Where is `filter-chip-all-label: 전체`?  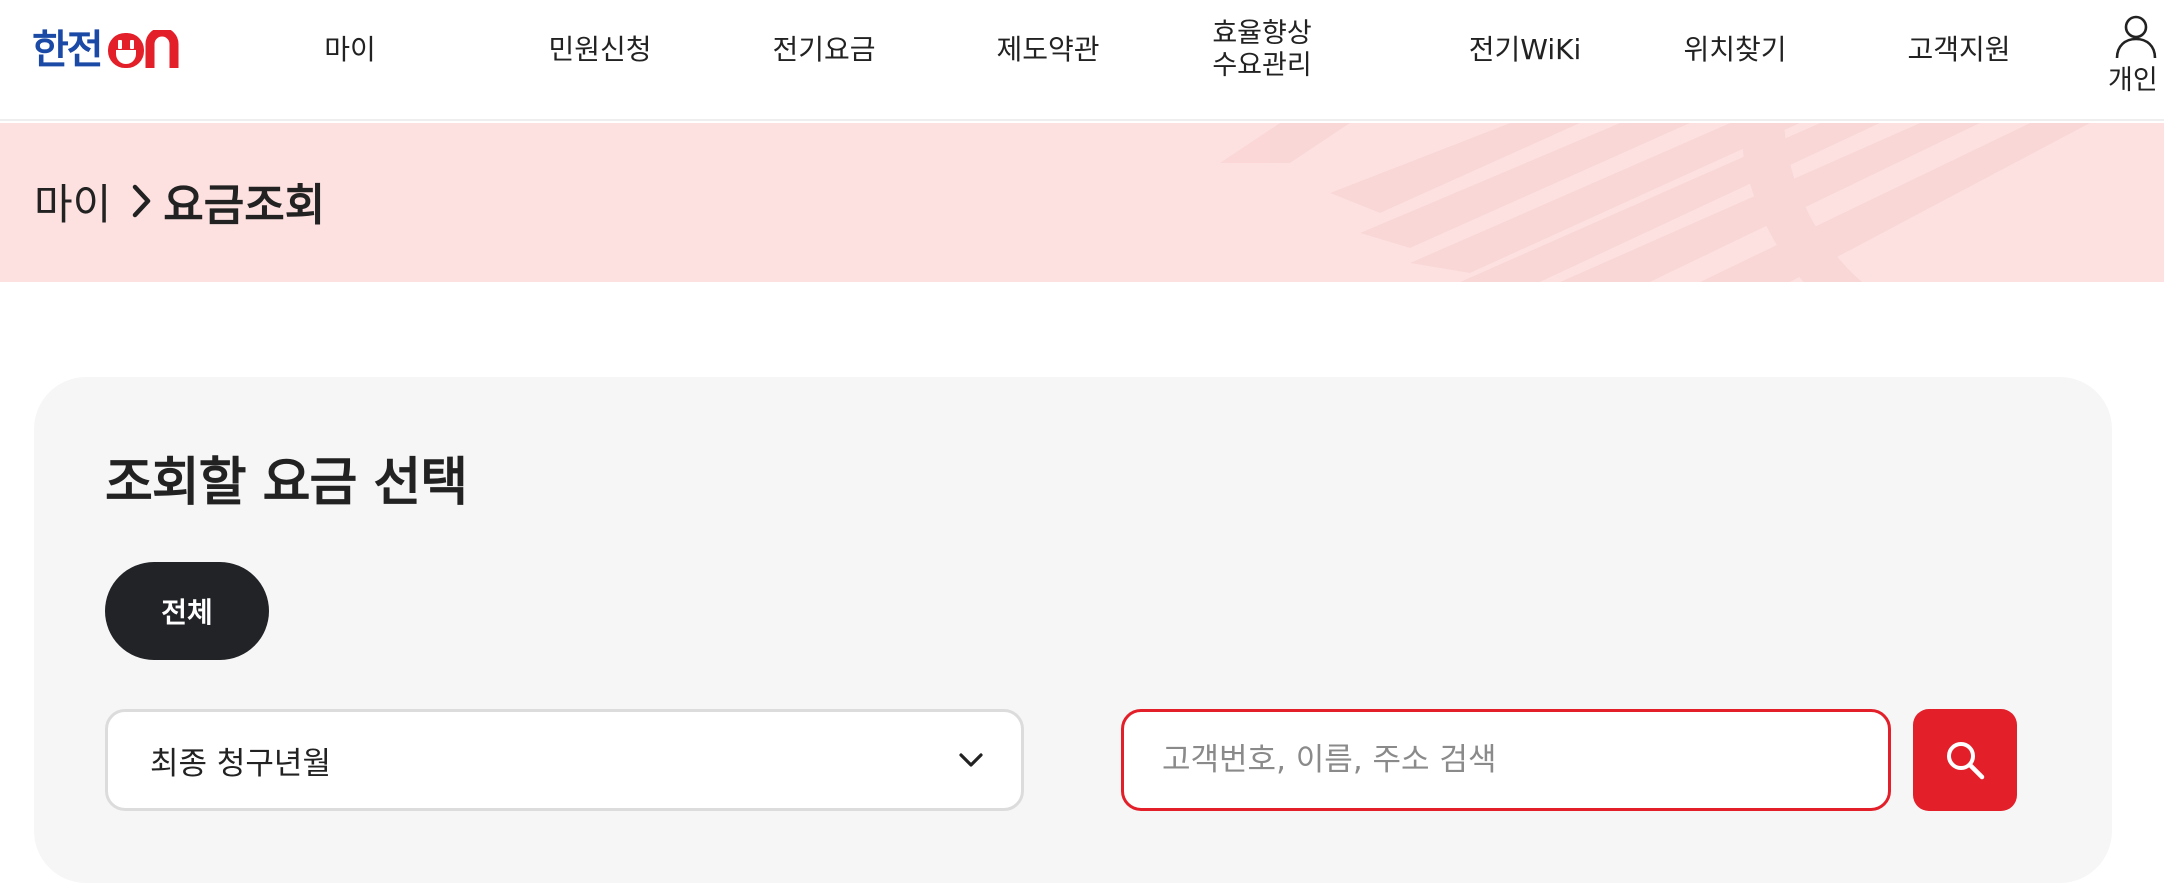
filter-chip-all-label: 전체 is located at coordinates (187, 612).